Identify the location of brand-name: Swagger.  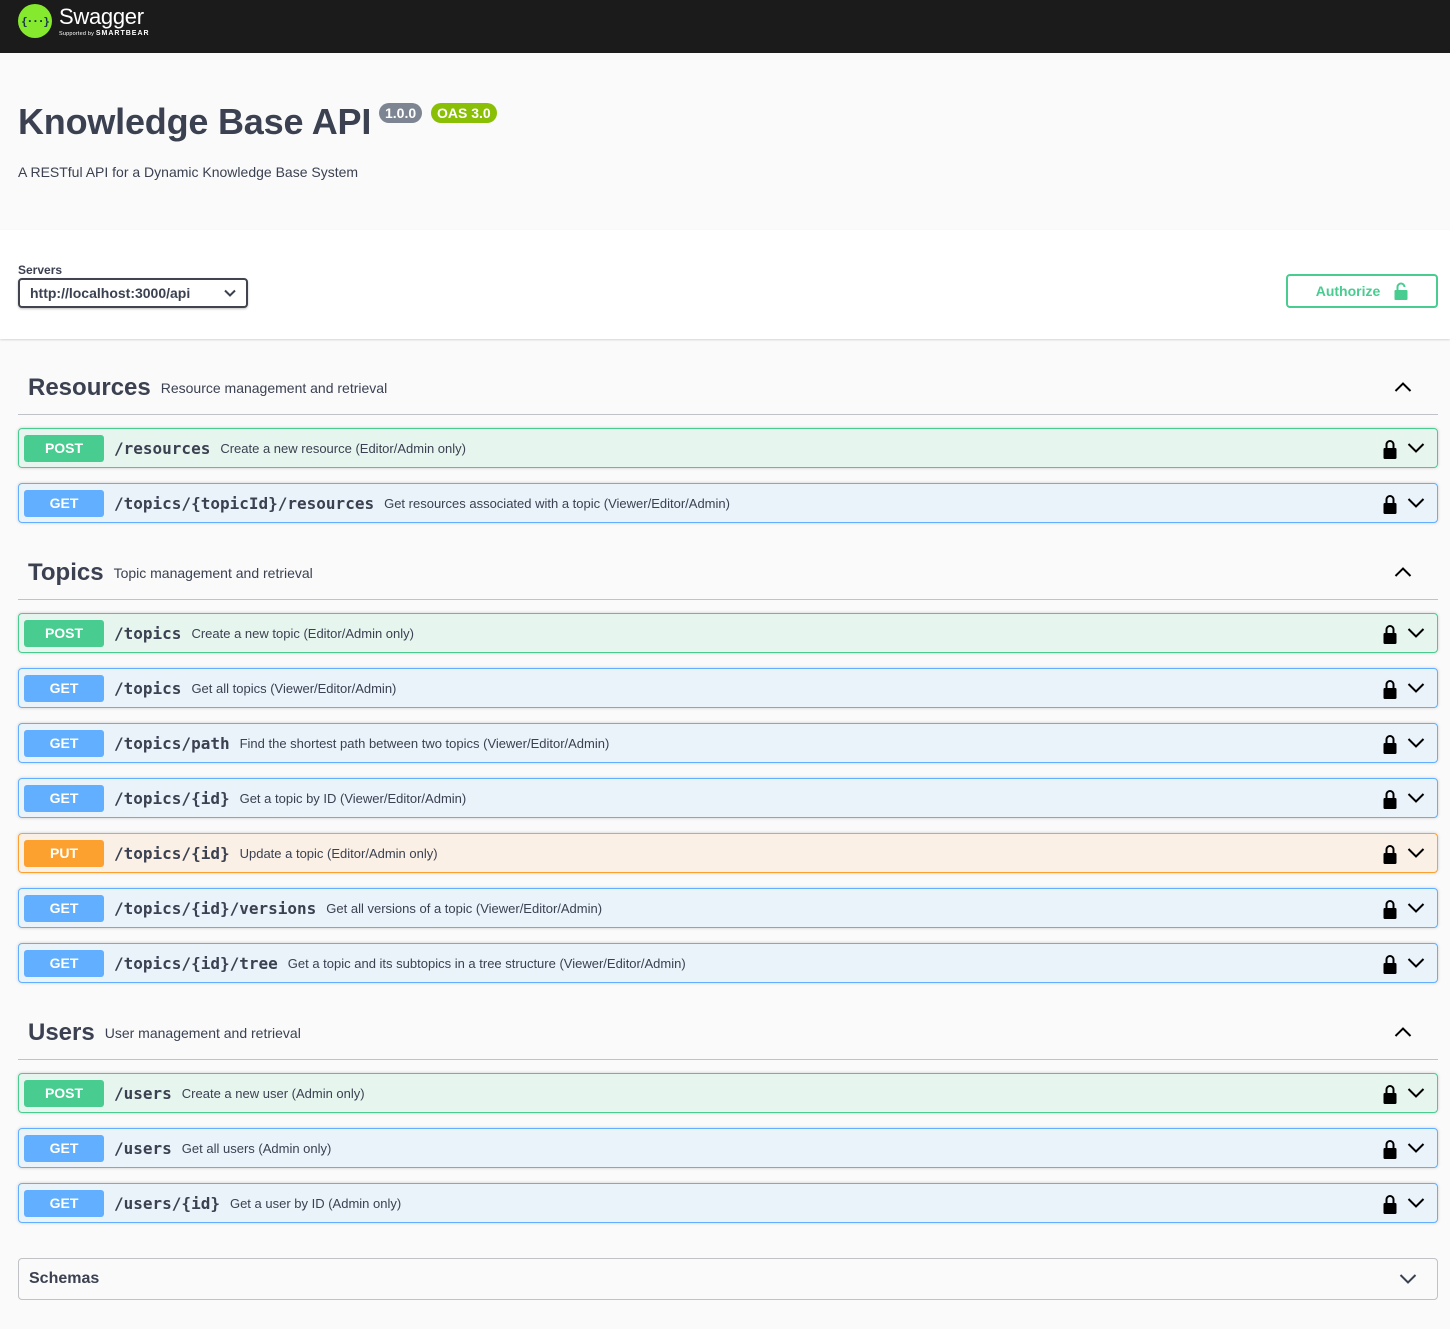
(101, 16).